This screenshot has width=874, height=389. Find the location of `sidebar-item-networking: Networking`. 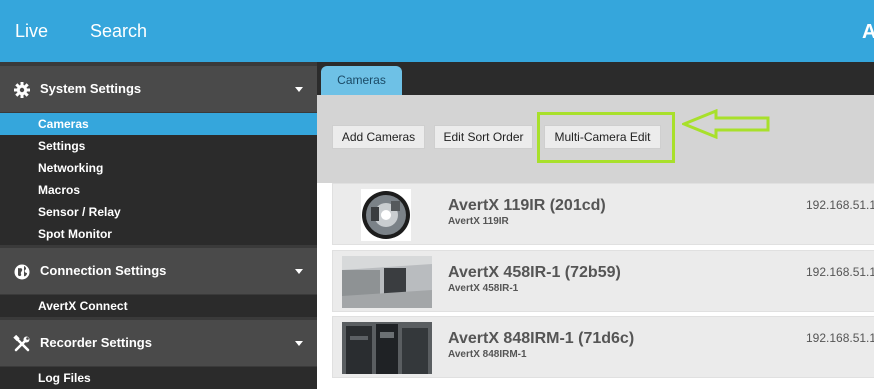

sidebar-item-networking: Networking is located at coordinates (158, 168).